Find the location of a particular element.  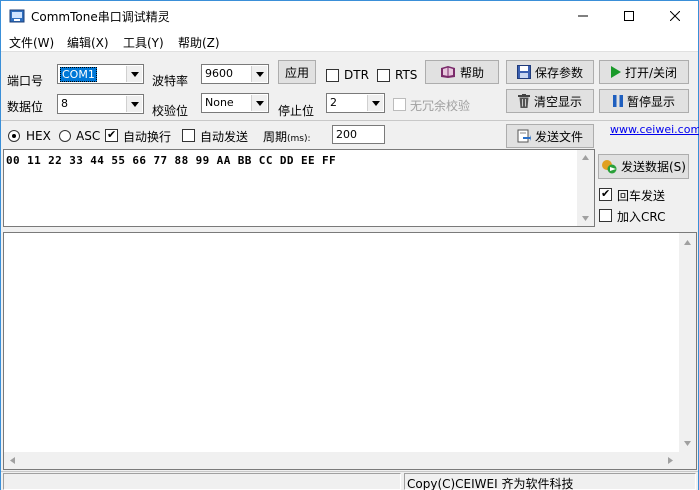

save-icon is located at coordinates (523, 72).